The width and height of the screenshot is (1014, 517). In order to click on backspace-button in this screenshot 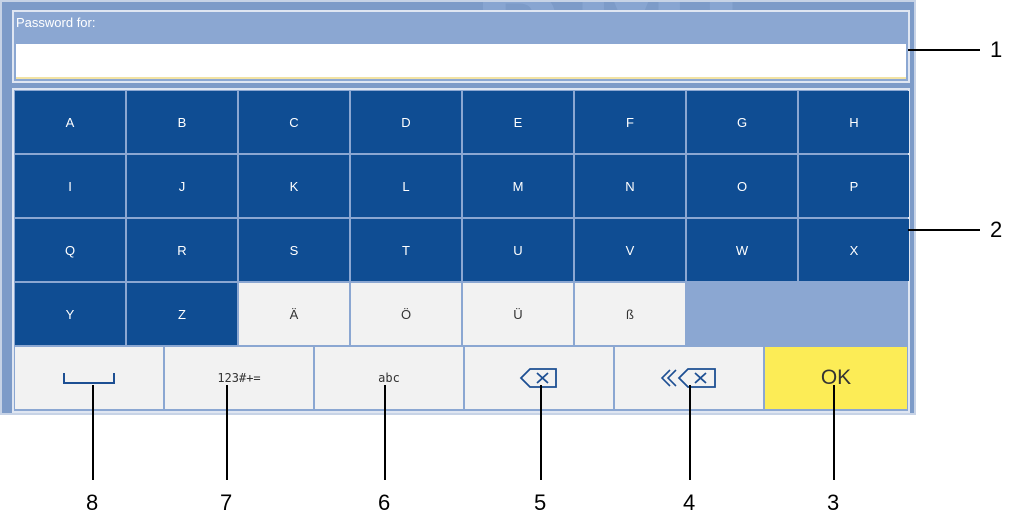, I will do `click(539, 378)`.